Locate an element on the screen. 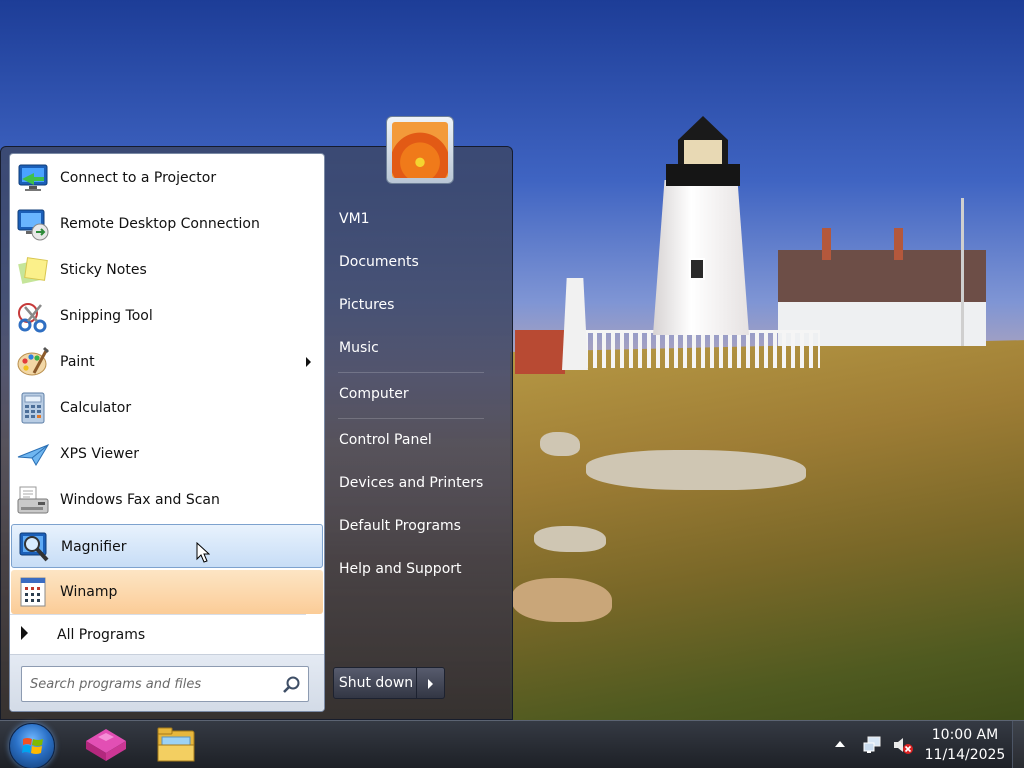 The width and height of the screenshot is (1024, 768). right-item-help-and-support: Help and Support is located at coordinates (415, 569).